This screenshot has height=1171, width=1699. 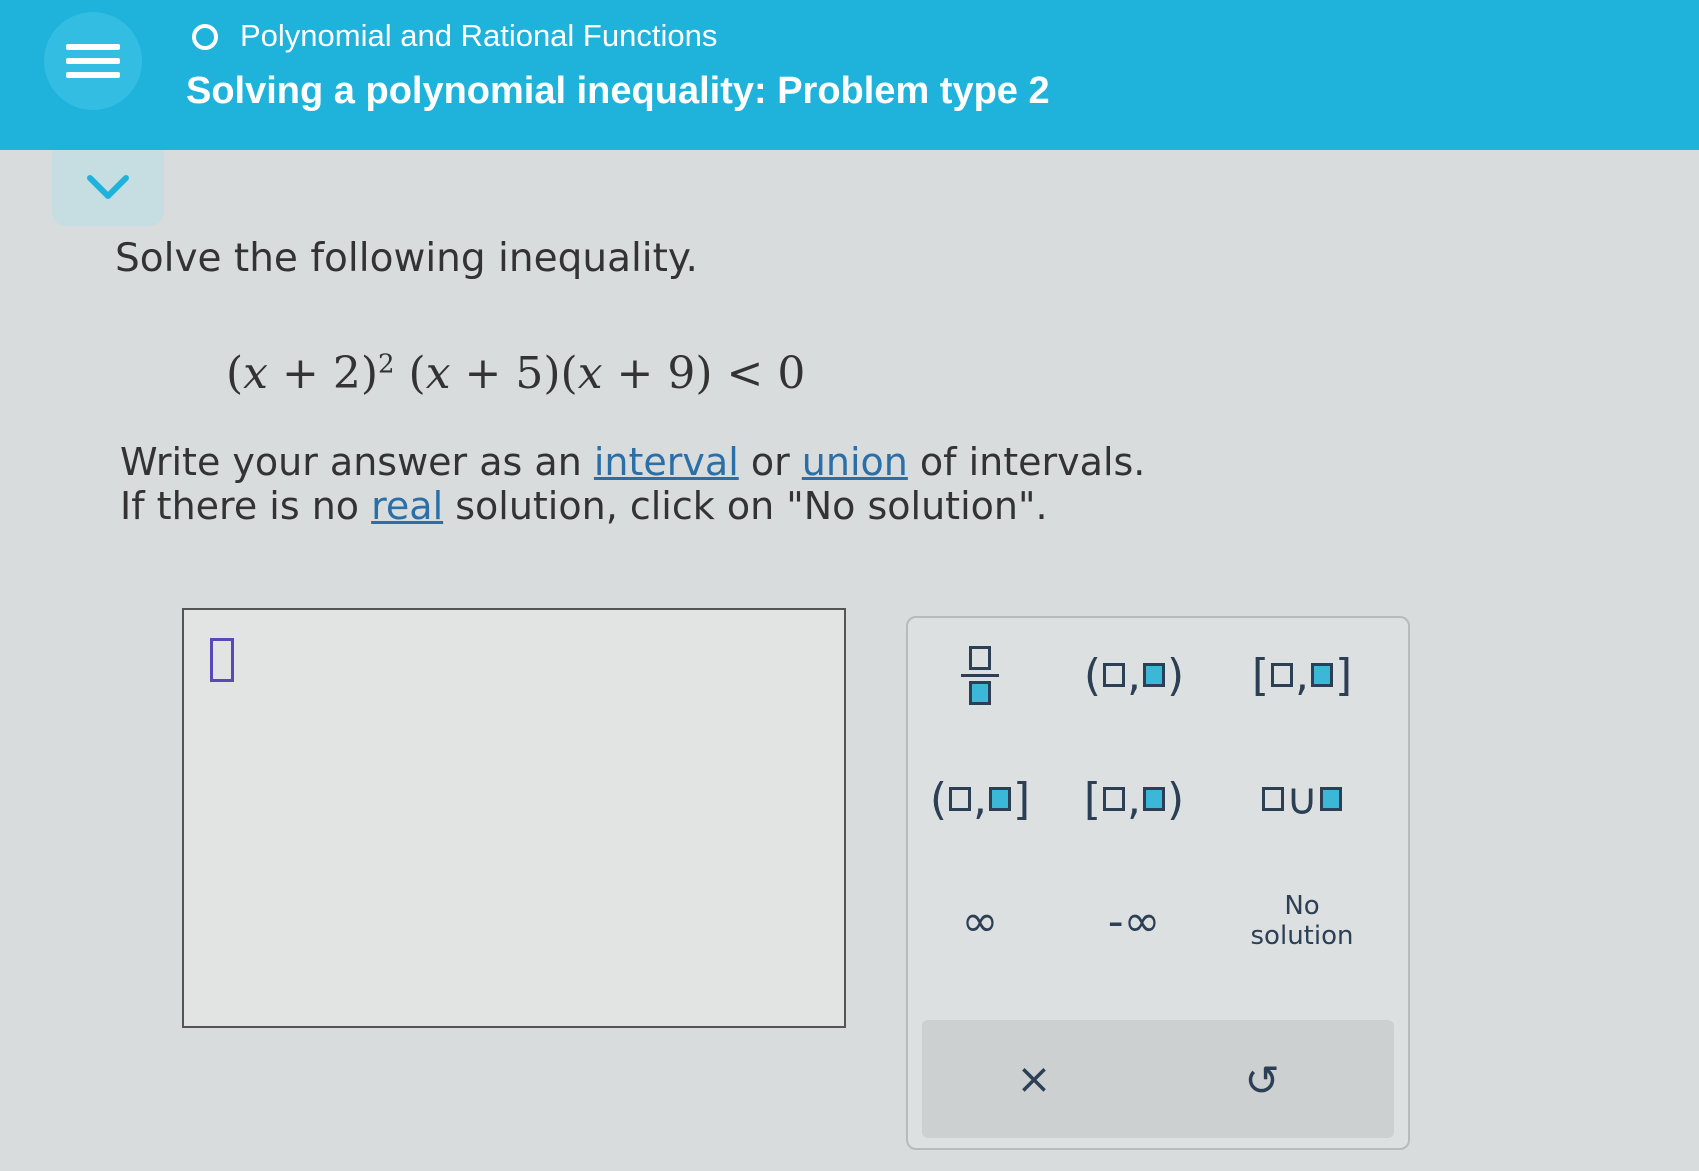 I want to click on left-open-interval-key: (,], so click(x=980, y=799).